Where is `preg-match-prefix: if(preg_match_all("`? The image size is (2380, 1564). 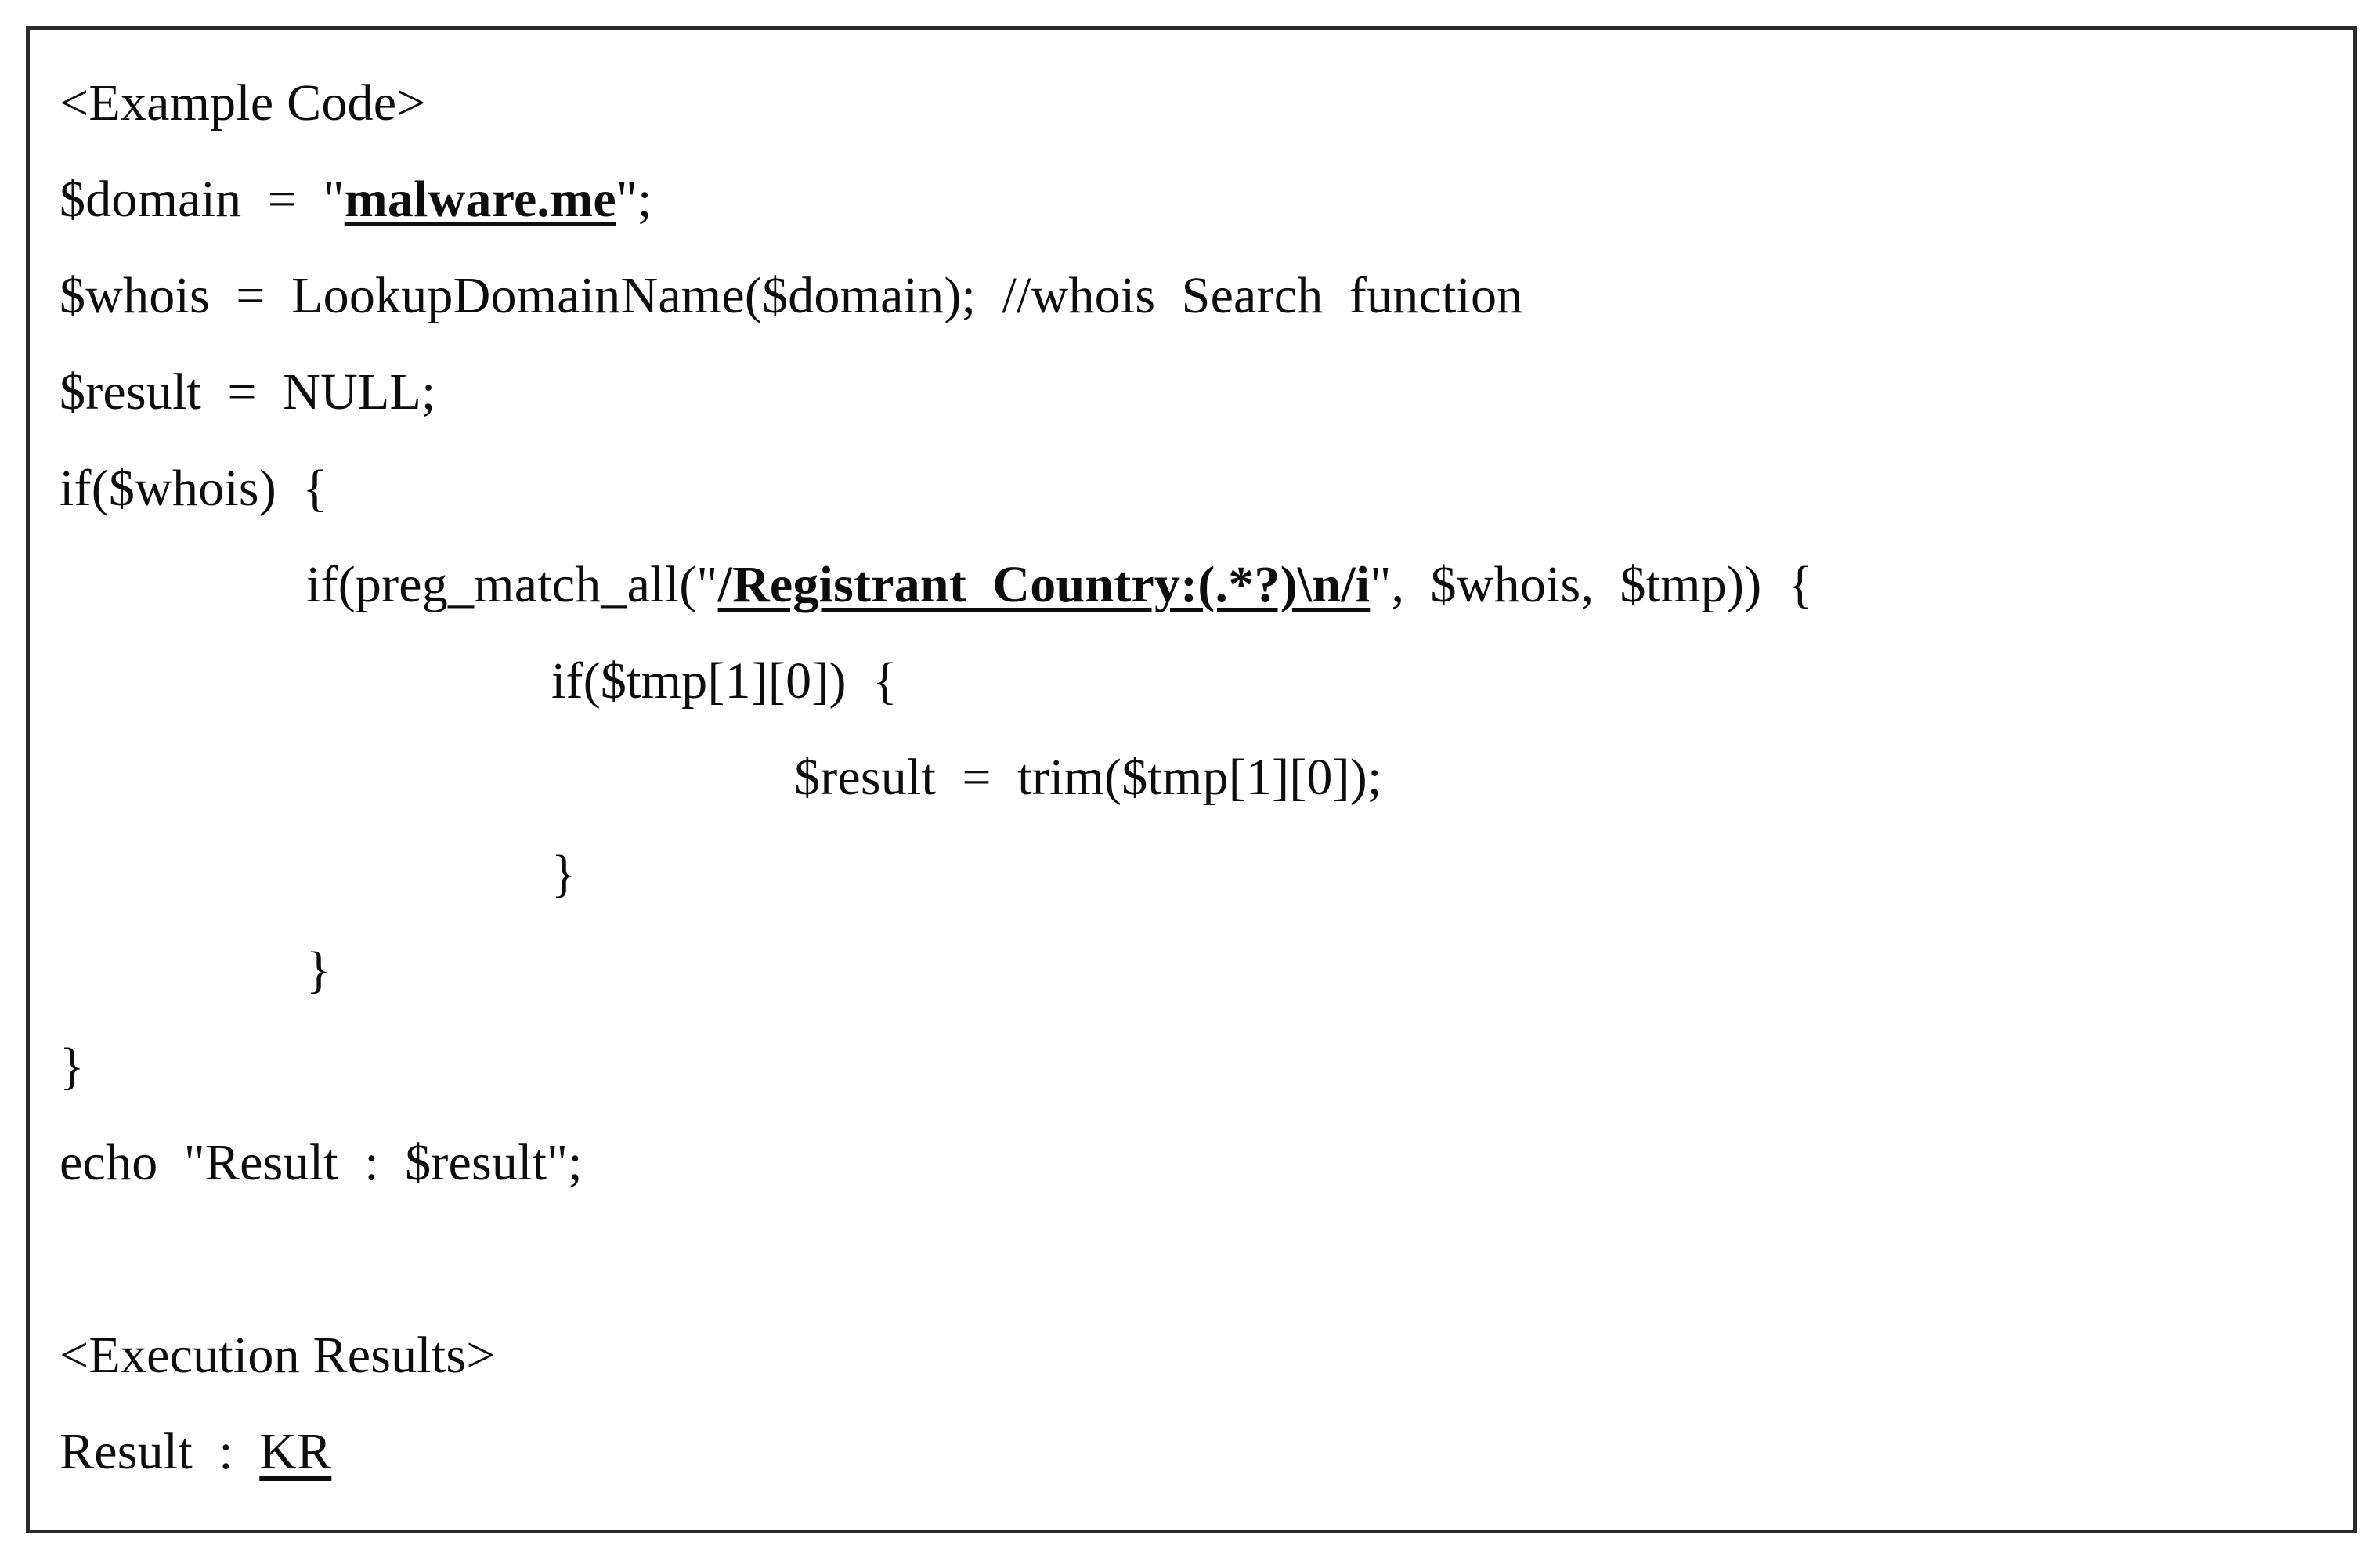 preg-match-prefix: if(preg_match_all(" is located at coordinates (512, 584).